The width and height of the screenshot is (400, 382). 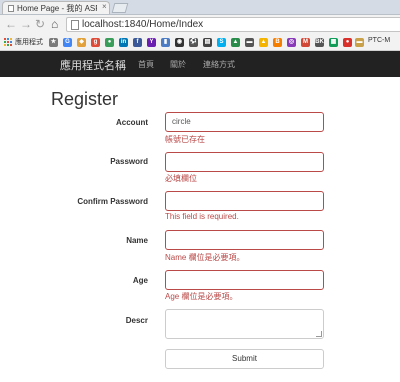 I want to click on gmail-icon: M, so click(x=305, y=42).